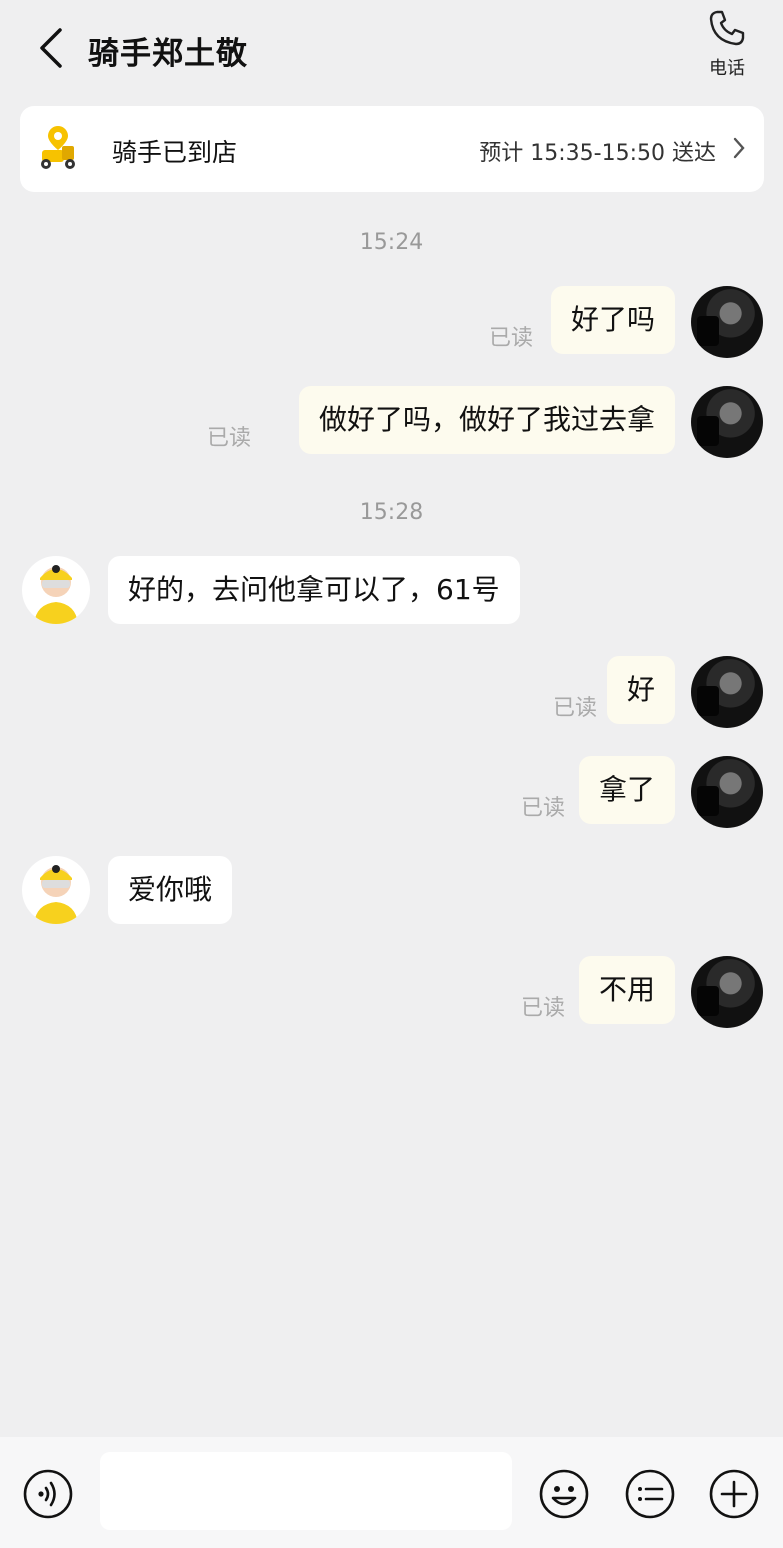 The height and width of the screenshot is (1548, 783). What do you see at coordinates (175, 152) in the screenshot?
I see `status-text: 骑手已到店` at bounding box center [175, 152].